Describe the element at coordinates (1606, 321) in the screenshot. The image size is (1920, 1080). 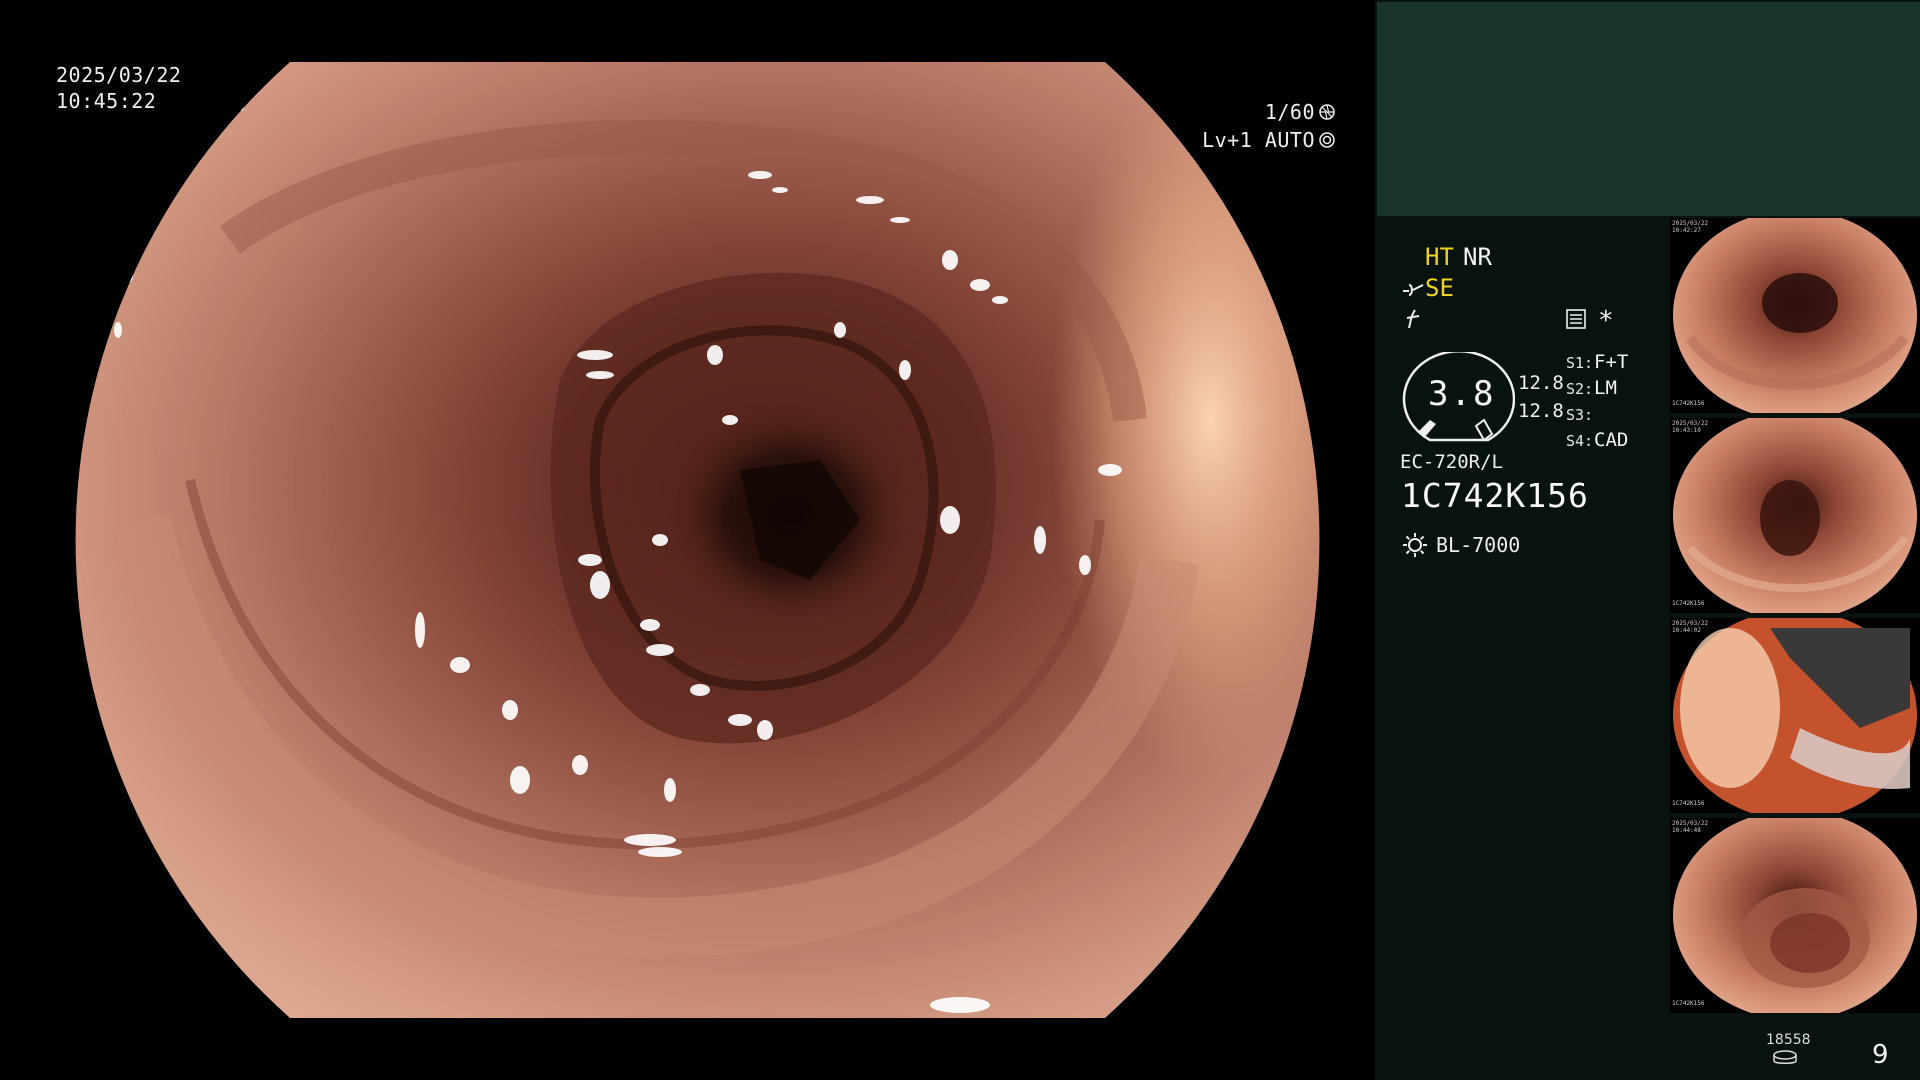
I see `asterisk-indicator: *` at that location.